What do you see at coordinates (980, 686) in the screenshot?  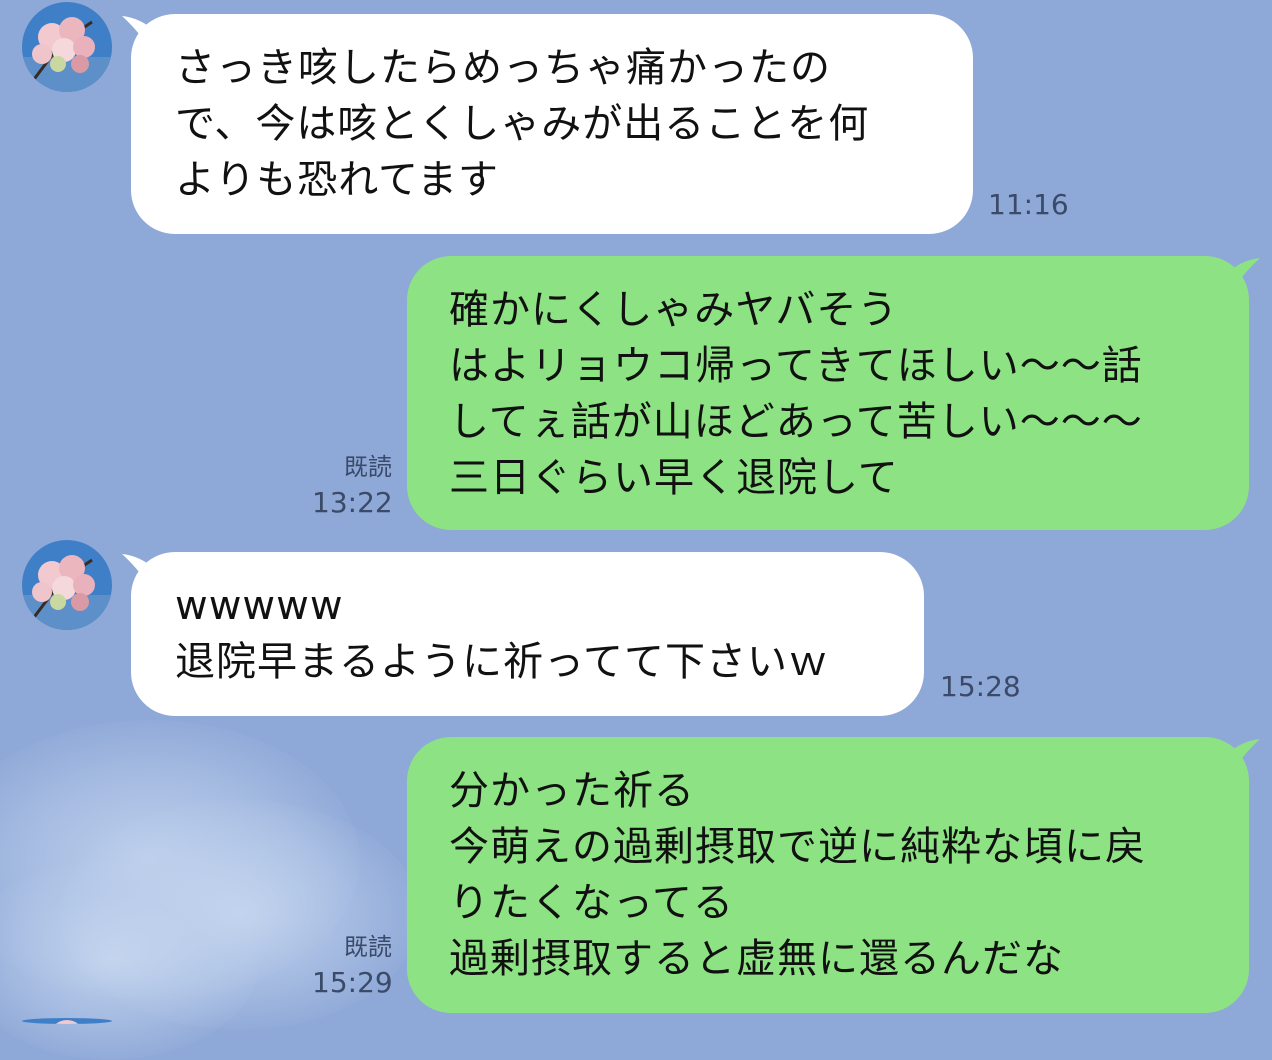 I see `message-timestamp: 15:28` at bounding box center [980, 686].